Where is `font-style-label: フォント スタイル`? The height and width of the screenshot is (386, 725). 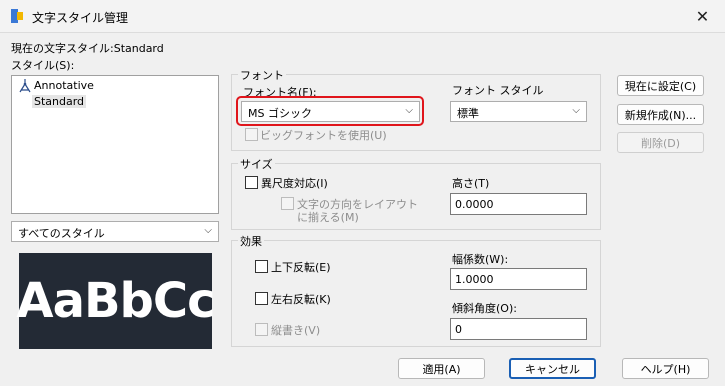 font-style-label: フォント スタイル is located at coordinates (498, 90).